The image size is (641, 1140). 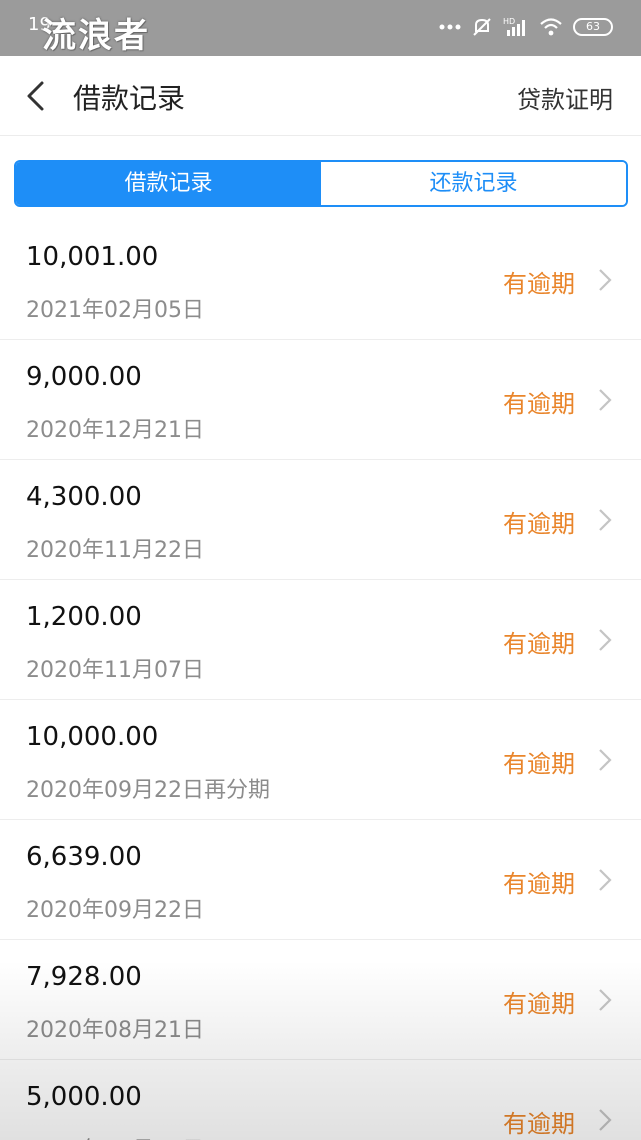 I want to click on mute-icon, so click(x=482, y=27).